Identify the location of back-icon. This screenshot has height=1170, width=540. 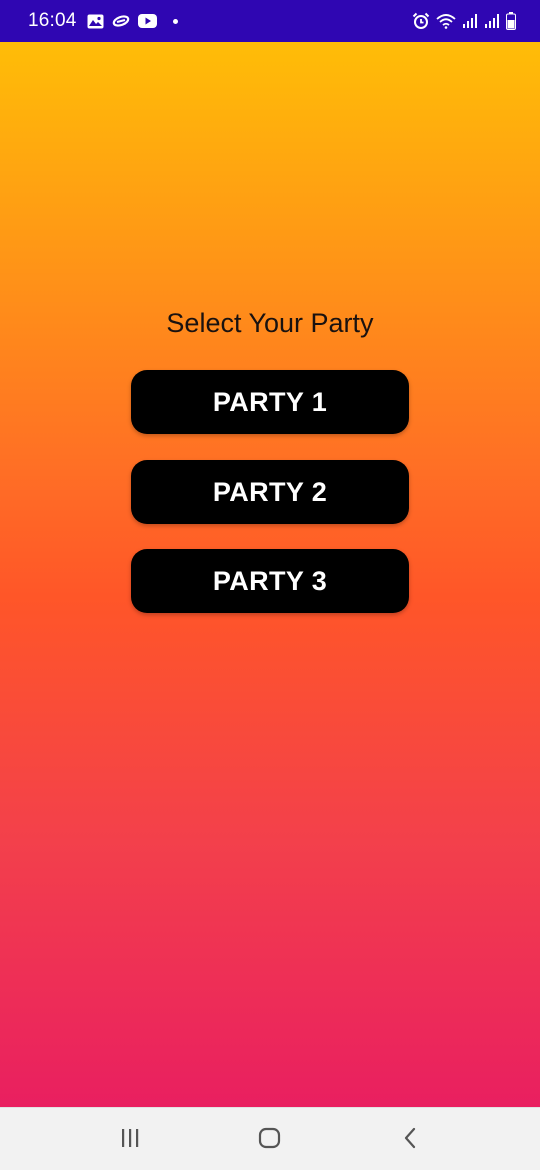
(411, 1140).